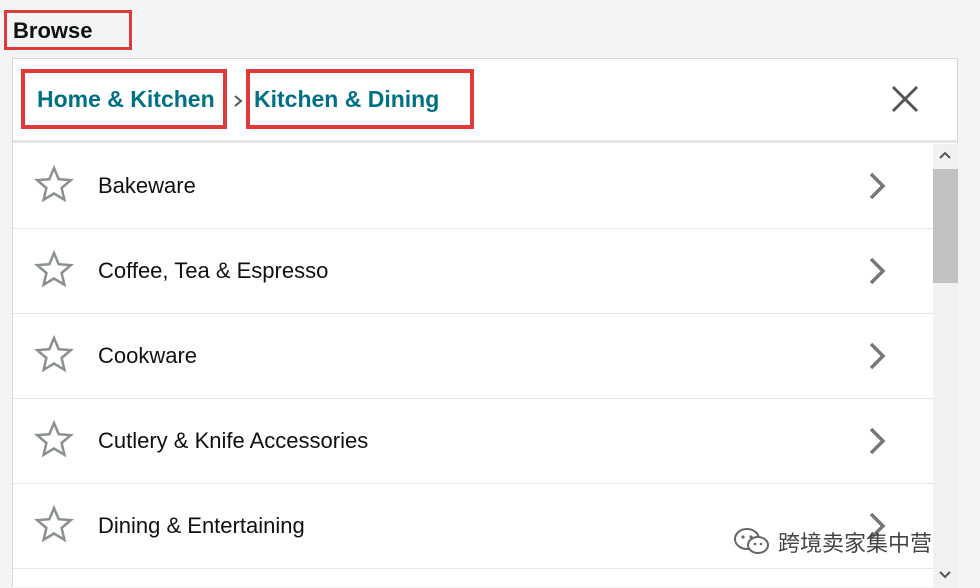  What do you see at coordinates (945, 155) in the screenshot?
I see `chevron-up-icon` at bounding box center [945, 155].